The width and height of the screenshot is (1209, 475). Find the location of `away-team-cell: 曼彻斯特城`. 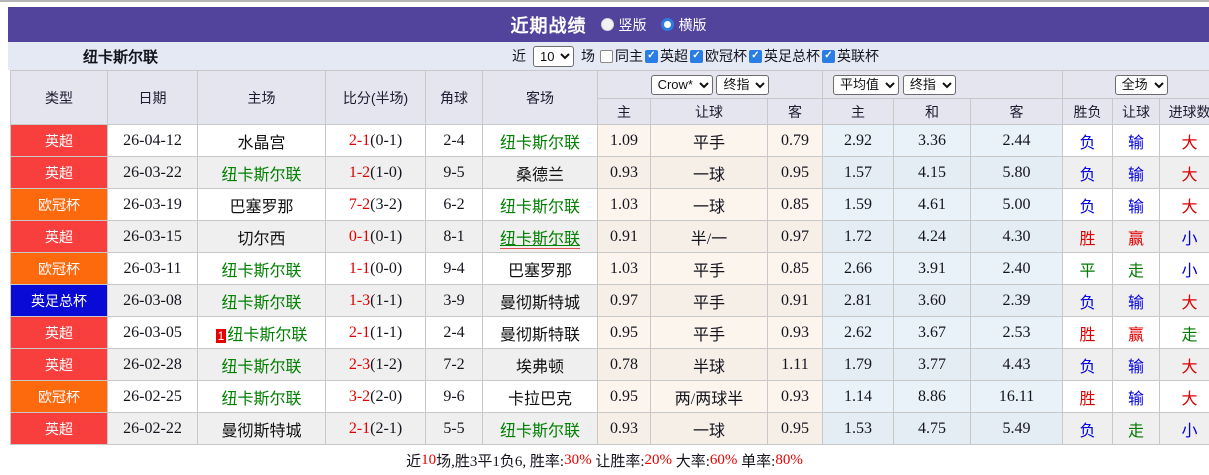

away-team-cell: 曼彻斯特城 is located at coordinates (540, 301).